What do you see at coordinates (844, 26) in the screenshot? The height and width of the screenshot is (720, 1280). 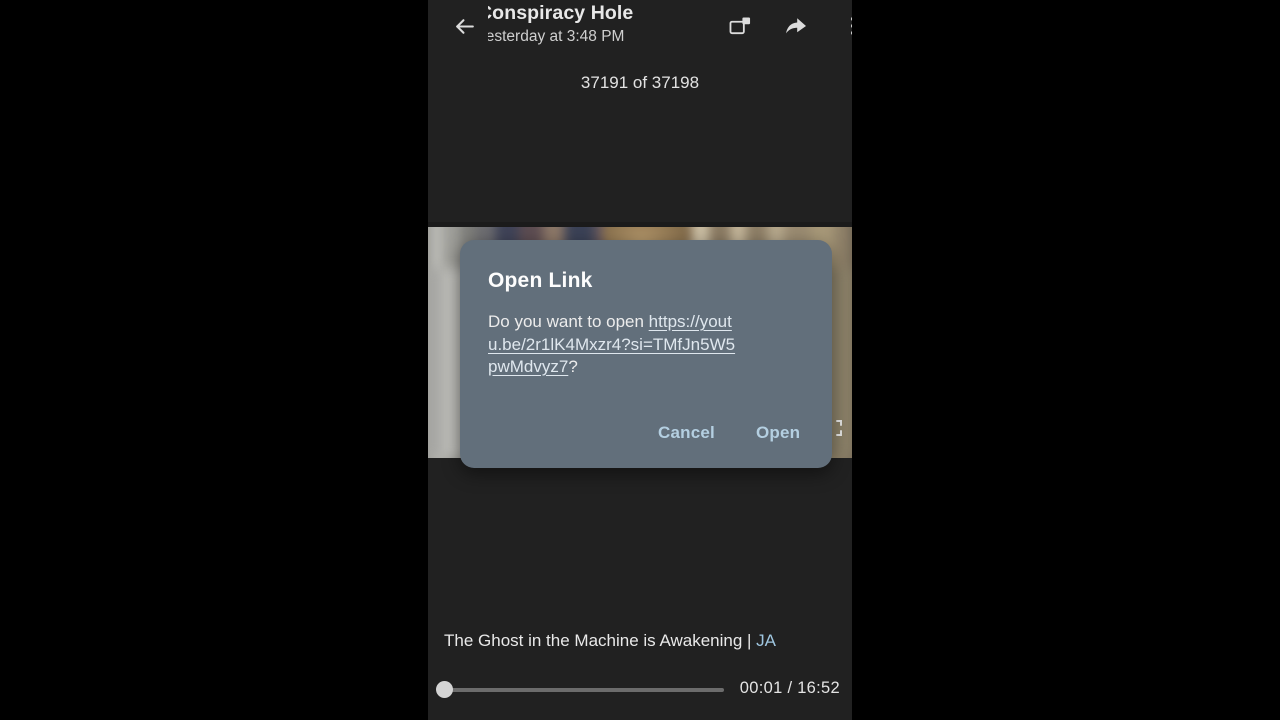 I see `overflow-menu-icon` at bounding box center [844, 26].